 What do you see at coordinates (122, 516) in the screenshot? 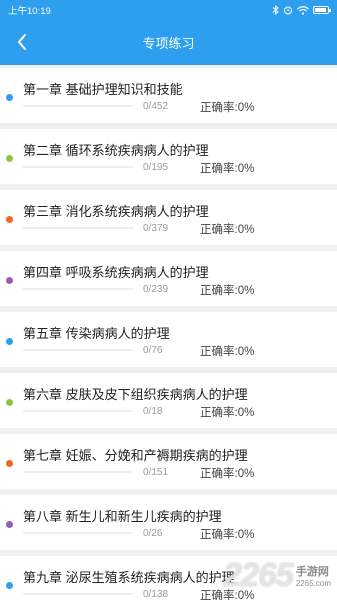
I see `chapter-title: 第八章 新生儿和新生儿疾病的护理` at bounding box center [122, 516].